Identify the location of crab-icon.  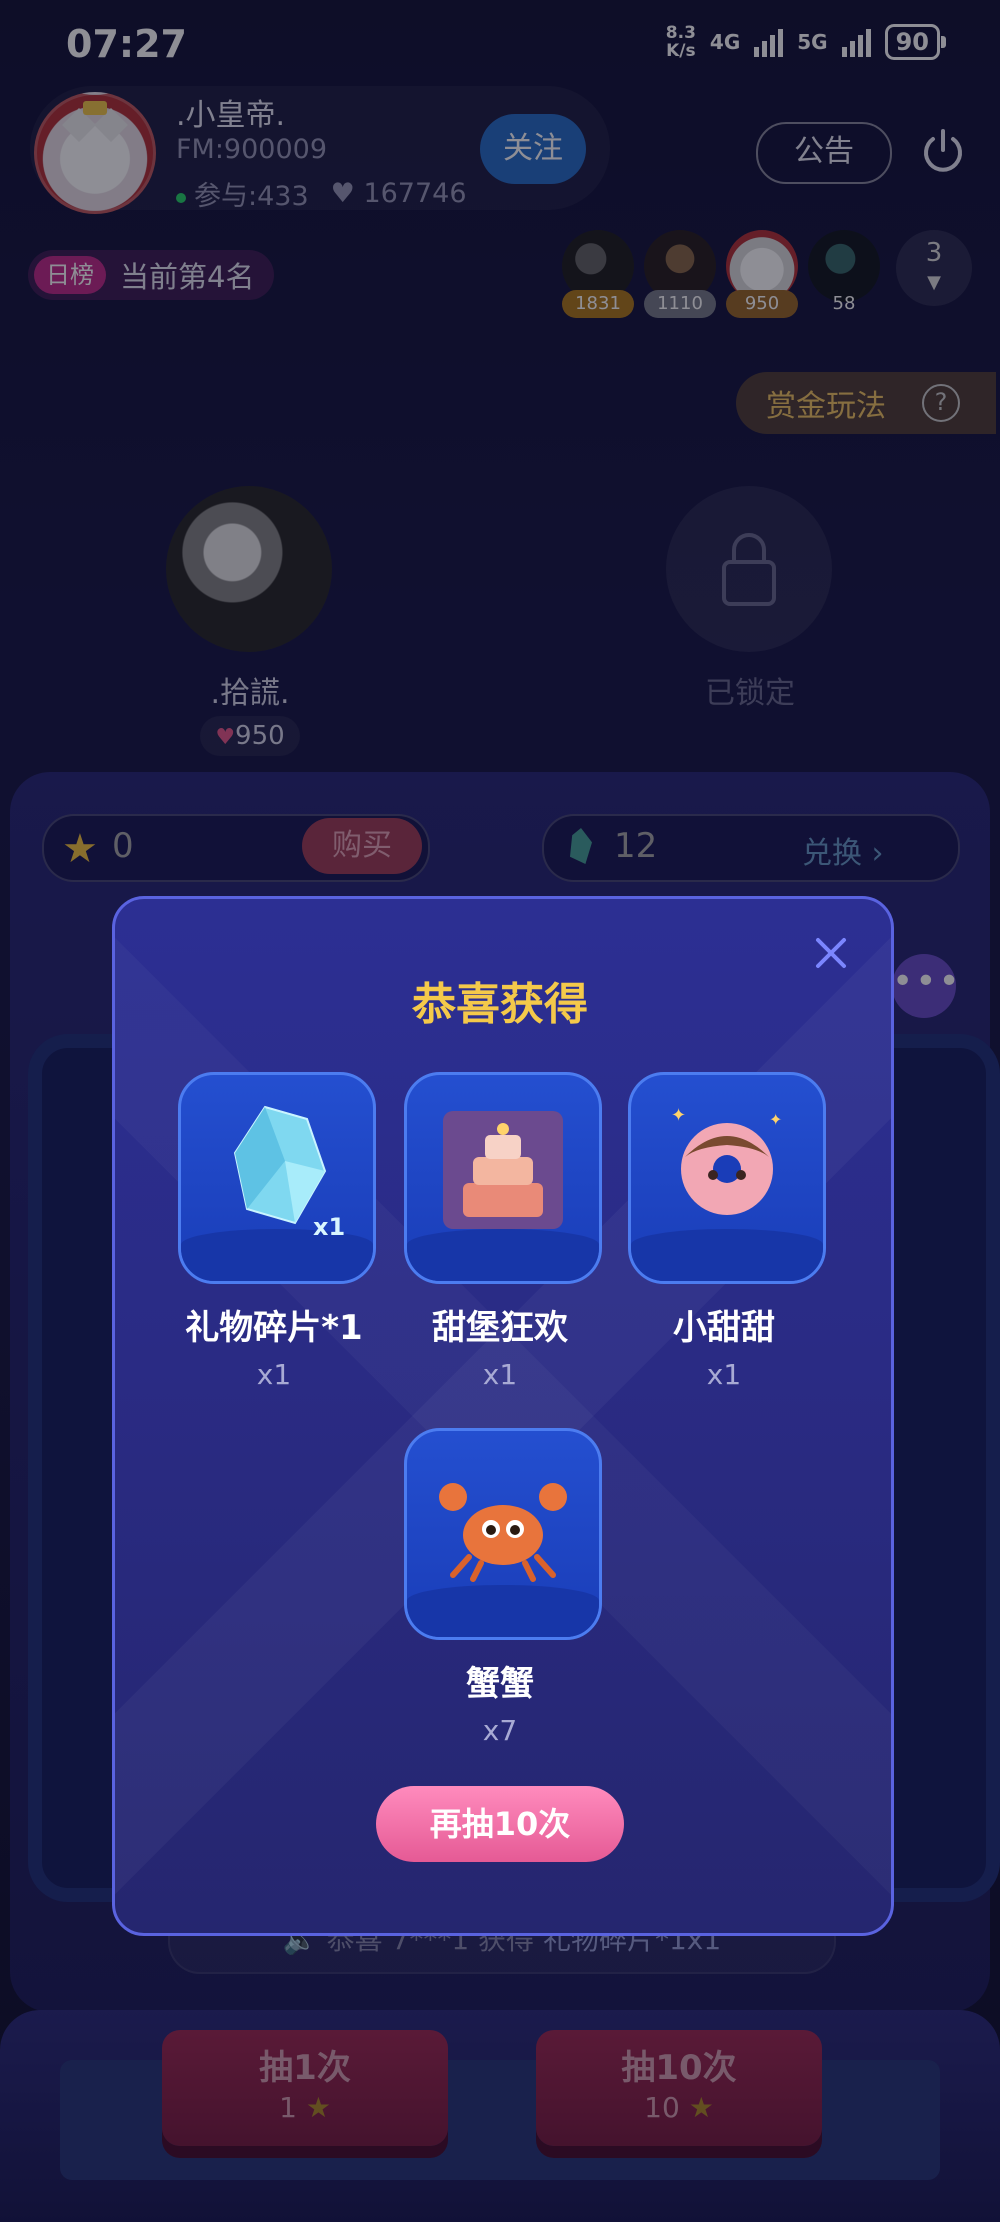
(503, 1532).